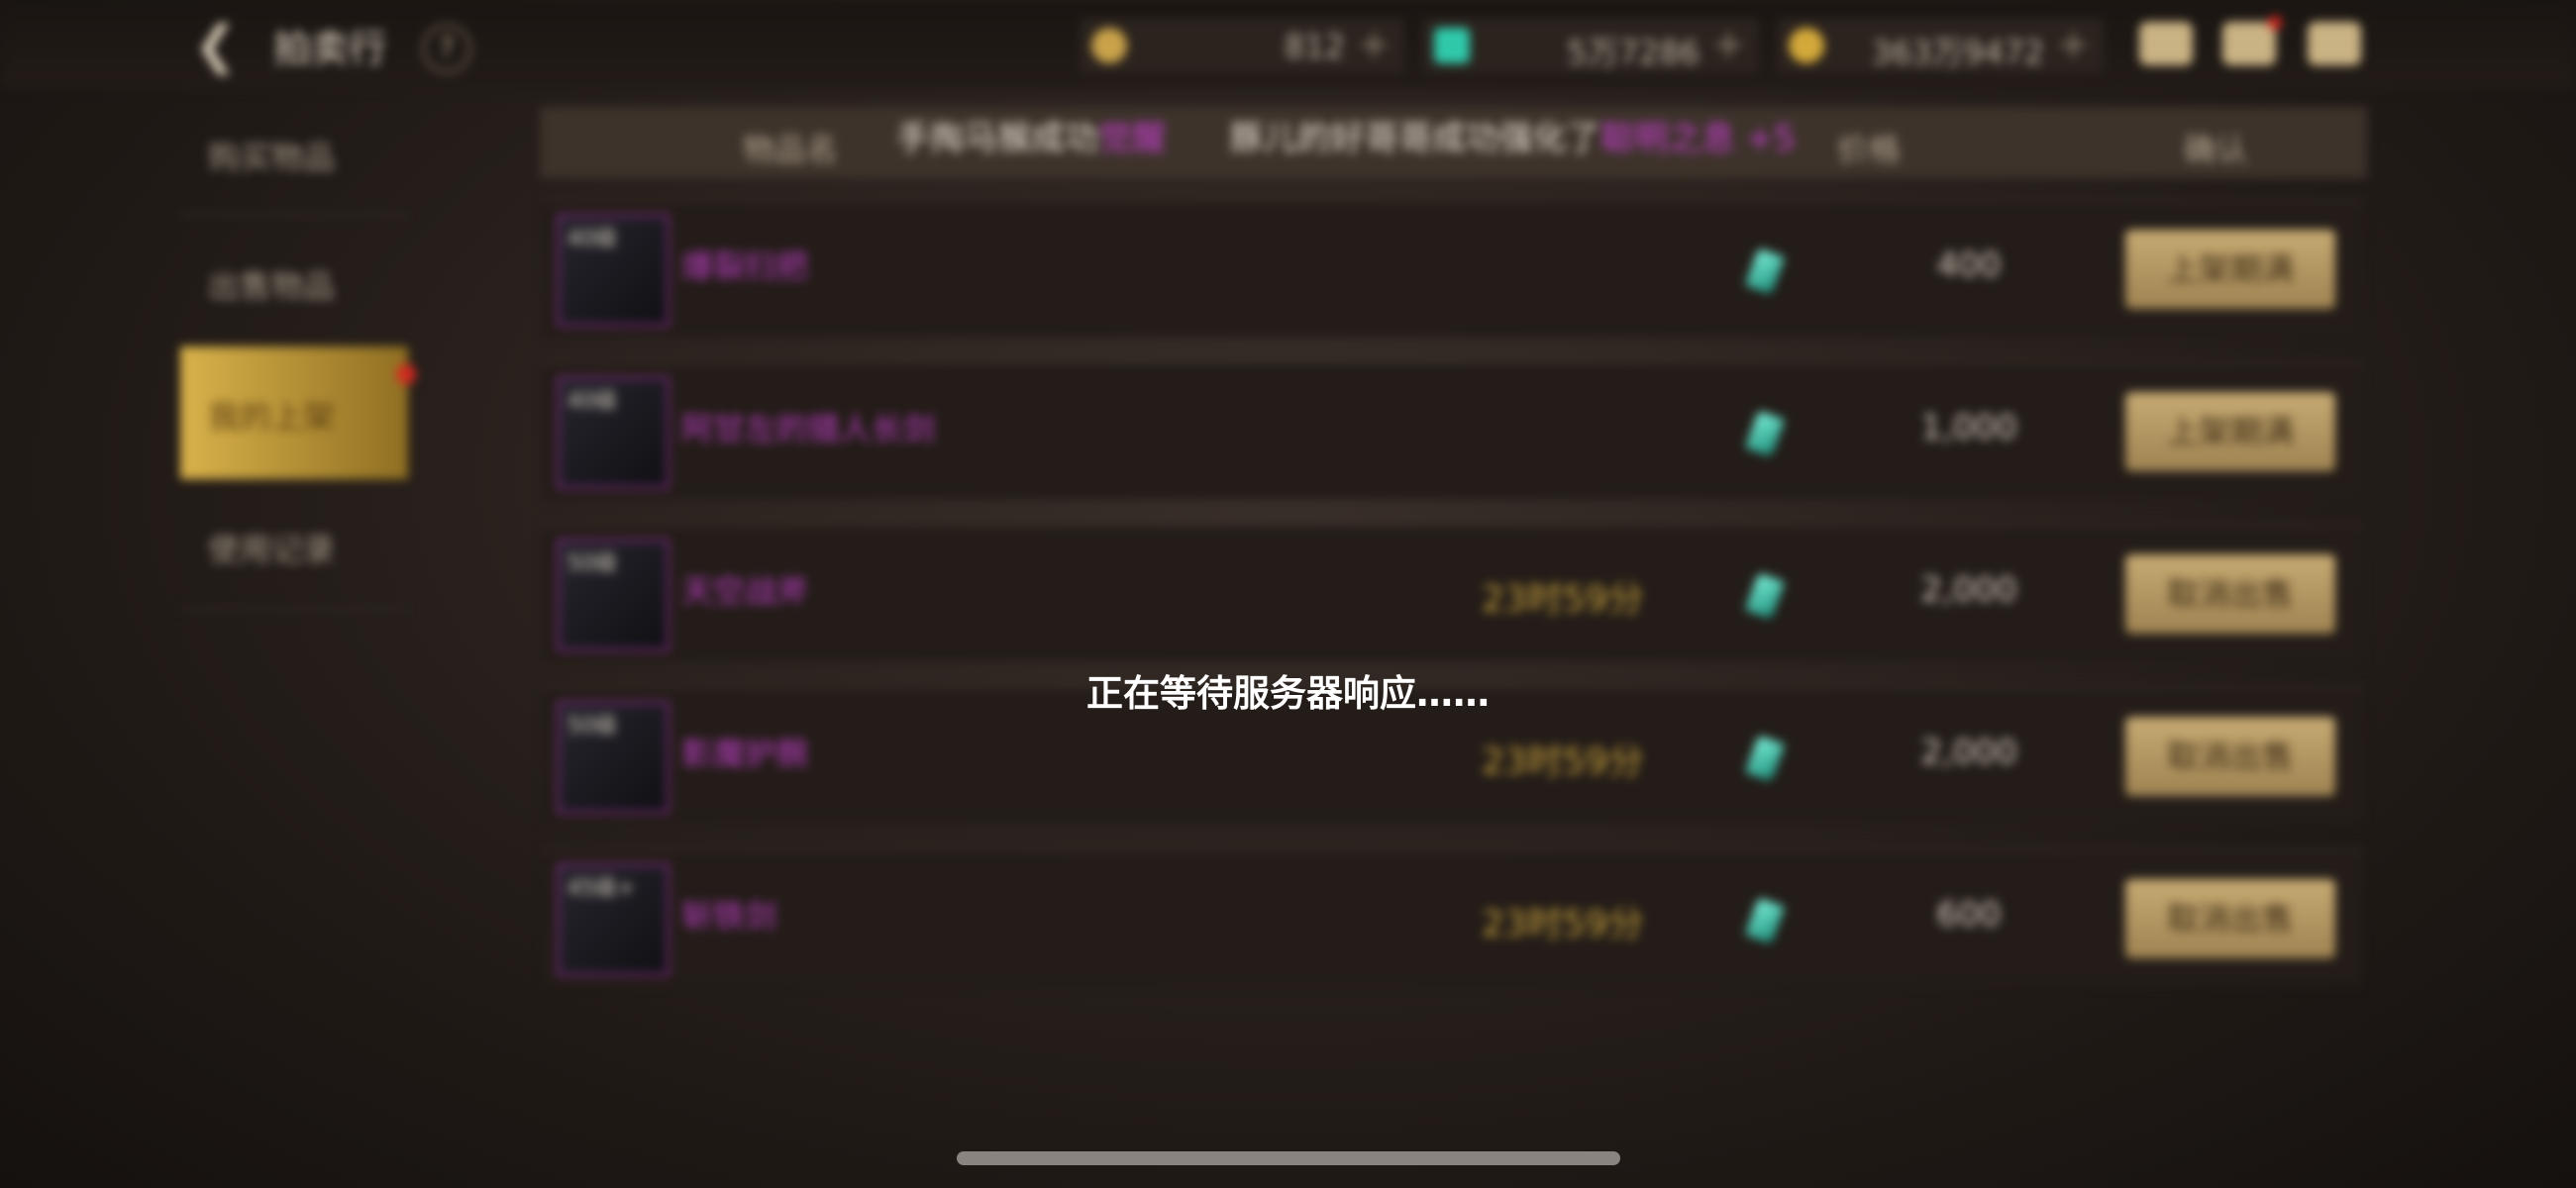 Image resolution: width=2576 pixels, height=1188 pixels. I want to click on item-level: 50级, so click(592, 564).